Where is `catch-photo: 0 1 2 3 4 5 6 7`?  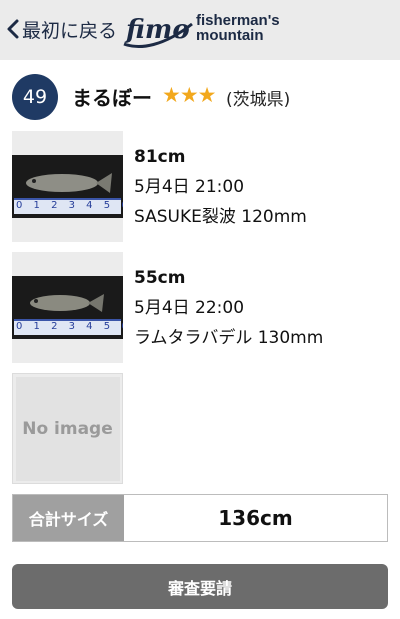 catch-photo: 0 1 2 3 4 5 6 7 is located at coordinates (67, 186).